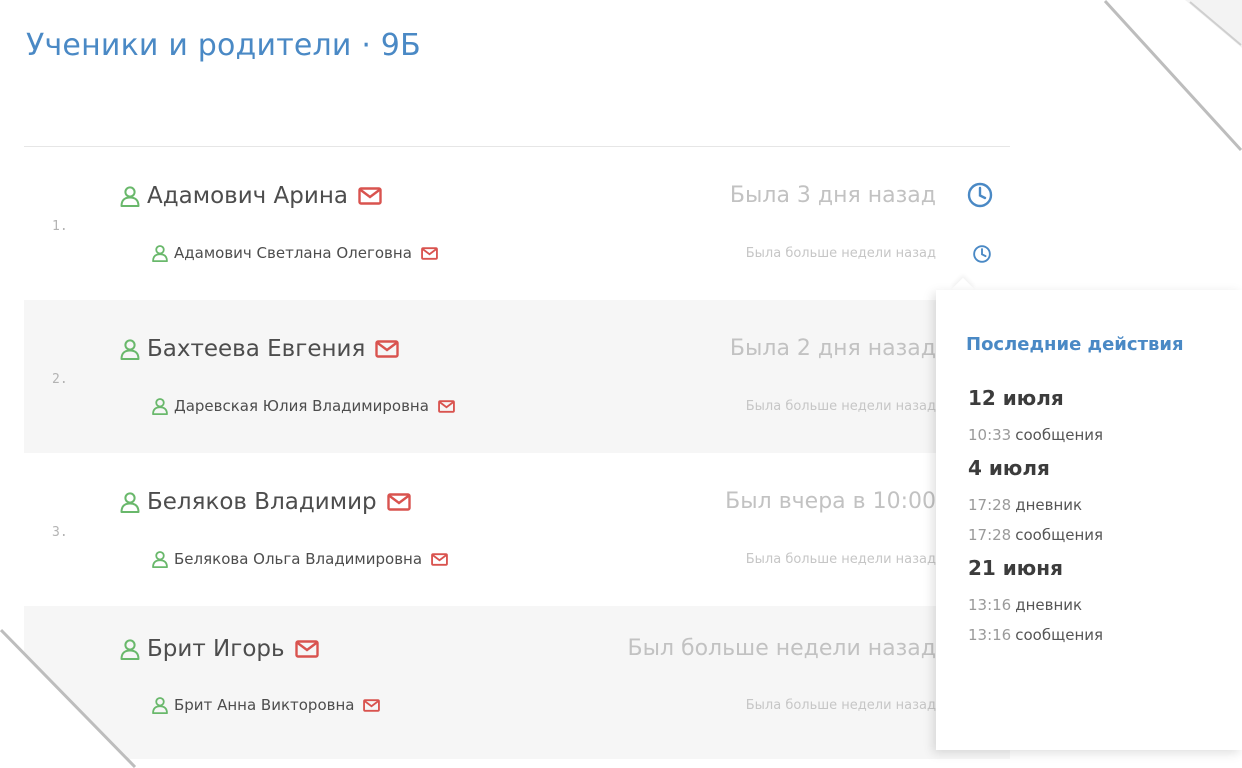 The height and width of the screenshot is (768, 1242). I want to click on activity-item: 17:28 дневник, so click(1035, 505).